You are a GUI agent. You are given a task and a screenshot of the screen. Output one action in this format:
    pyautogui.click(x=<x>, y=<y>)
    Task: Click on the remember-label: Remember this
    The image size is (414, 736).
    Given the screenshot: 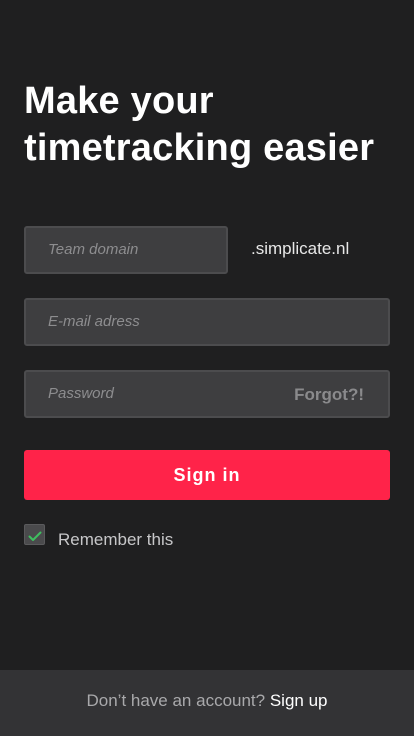 What is the action you would take?
    pyautogui.click(x=116, y=539)
    